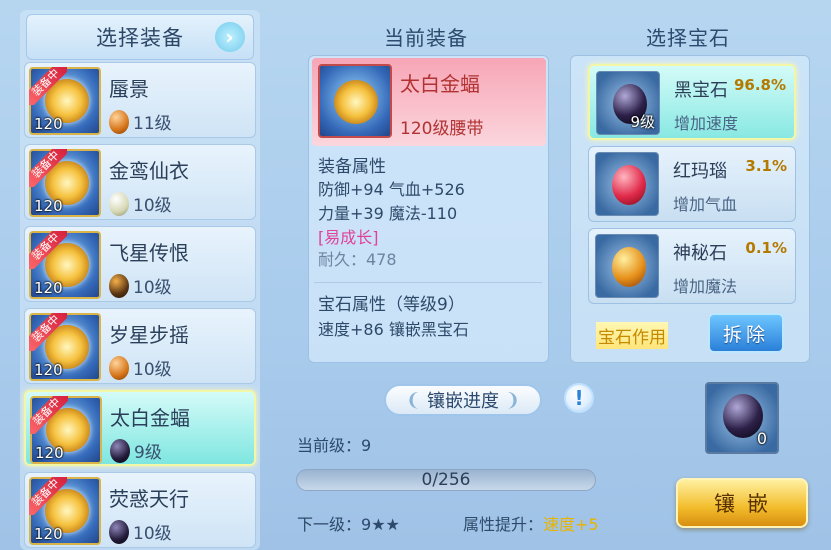  Describe the element at coordinates (440, 84) in the screenshot. I see `current-equipment-name: 太白金蝠` at that location.